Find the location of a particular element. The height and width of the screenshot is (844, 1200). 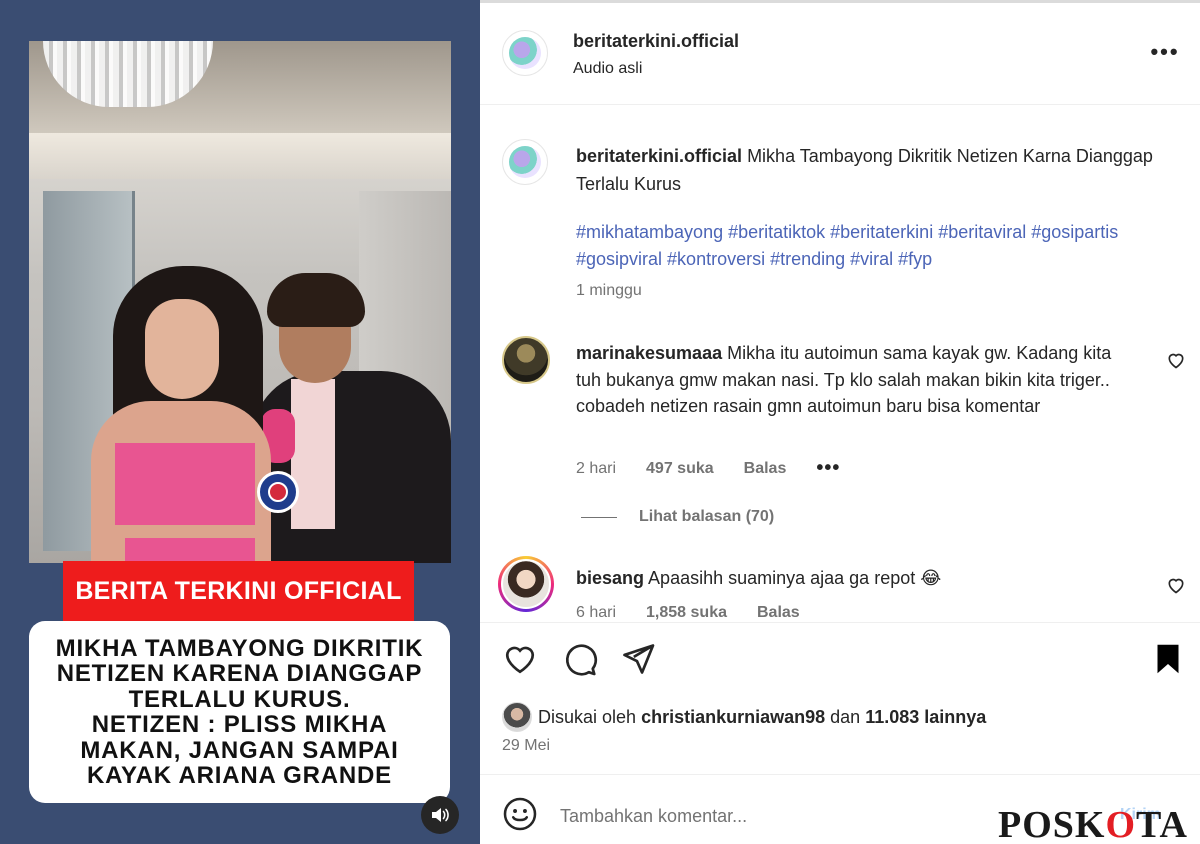

comment-bubble-icon is located at coordinates (580, 659).